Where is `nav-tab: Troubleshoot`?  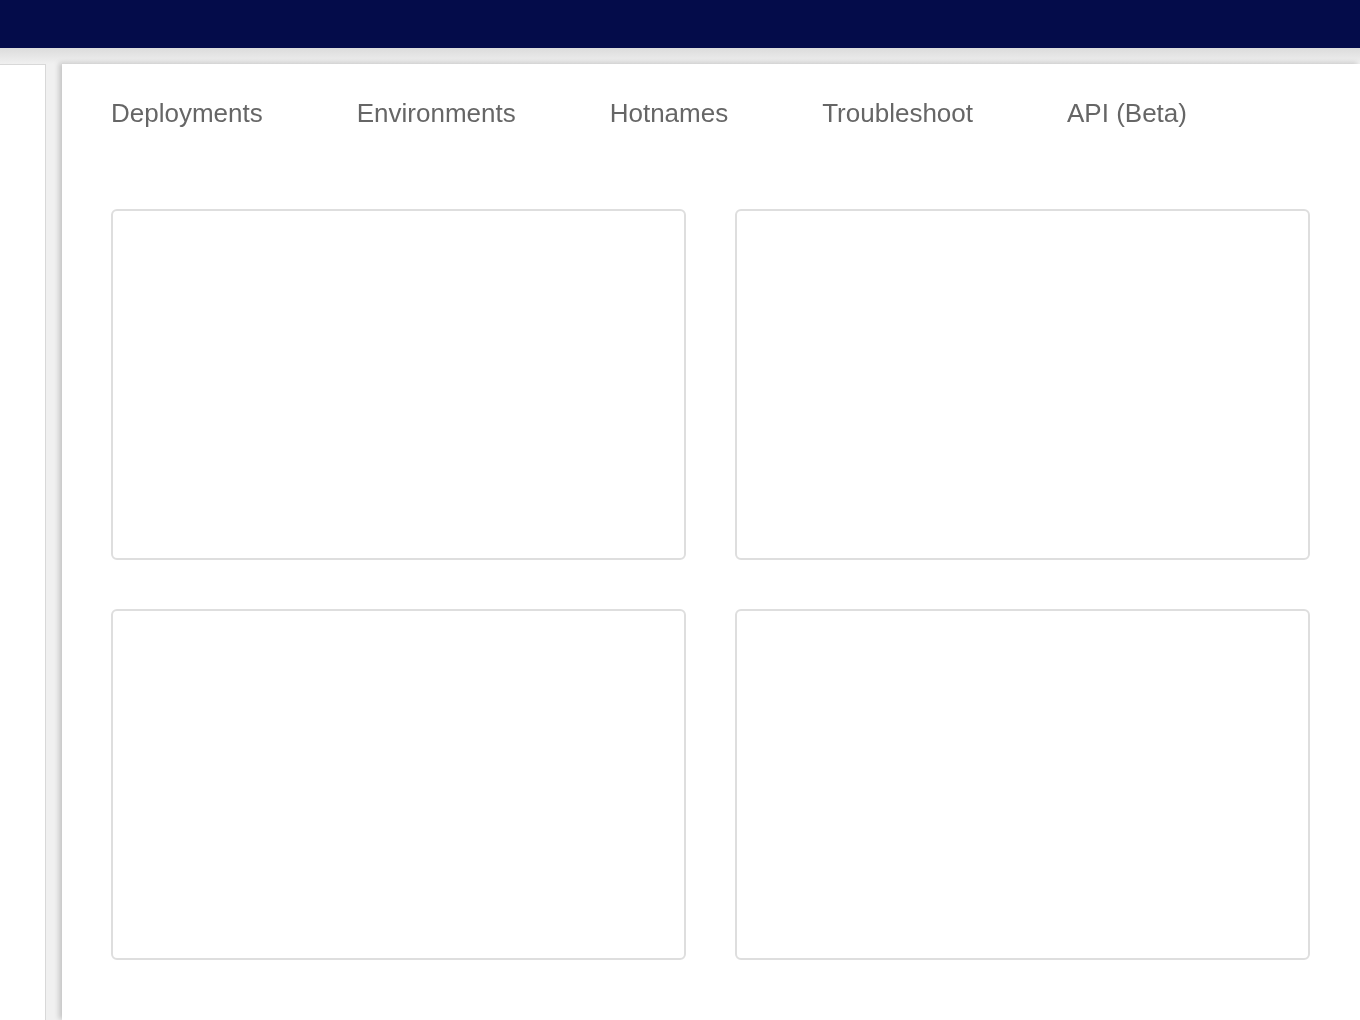 nav-tab: Troubleshoot is located at coordinates (897, 113).